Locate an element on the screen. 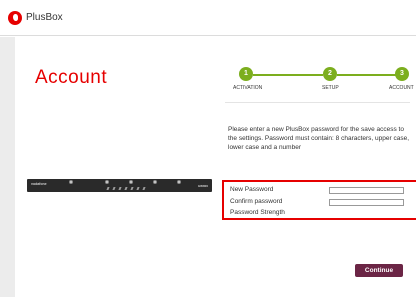  left-gutter is located at coordinates (7, 167).